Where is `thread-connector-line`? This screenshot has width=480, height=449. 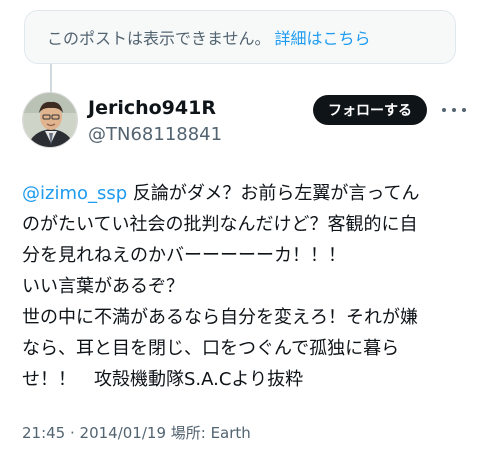 thread-connector-line is located at coordinates (51, 78).